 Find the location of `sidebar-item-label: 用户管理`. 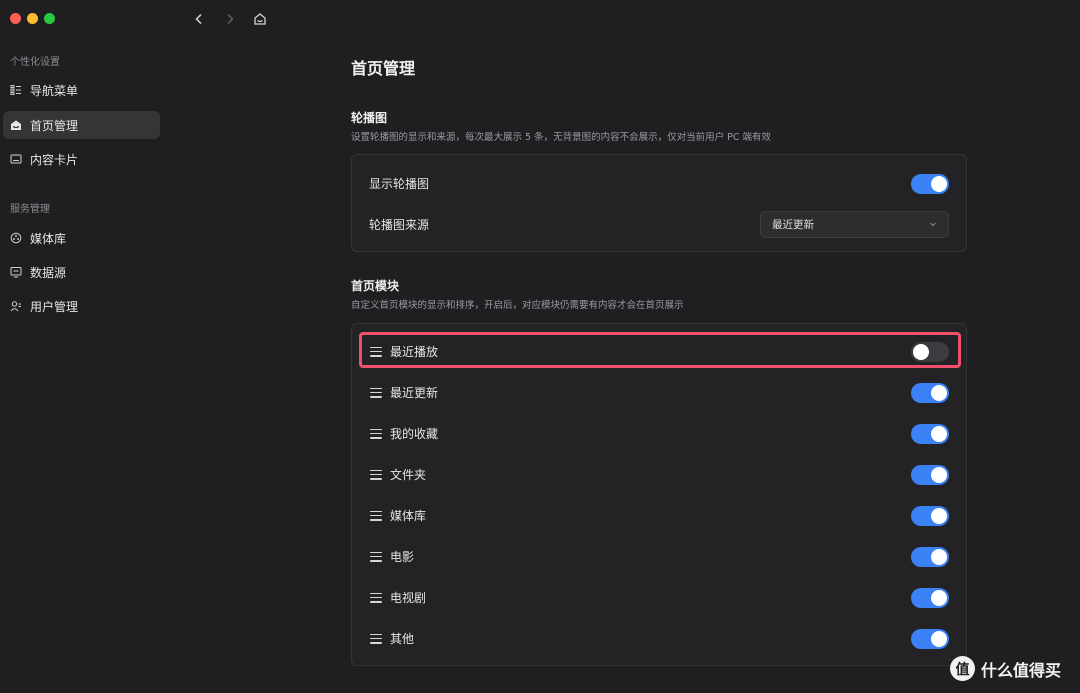

sidebar-item-label: 用户管理 is located at coordinates (54, 306).